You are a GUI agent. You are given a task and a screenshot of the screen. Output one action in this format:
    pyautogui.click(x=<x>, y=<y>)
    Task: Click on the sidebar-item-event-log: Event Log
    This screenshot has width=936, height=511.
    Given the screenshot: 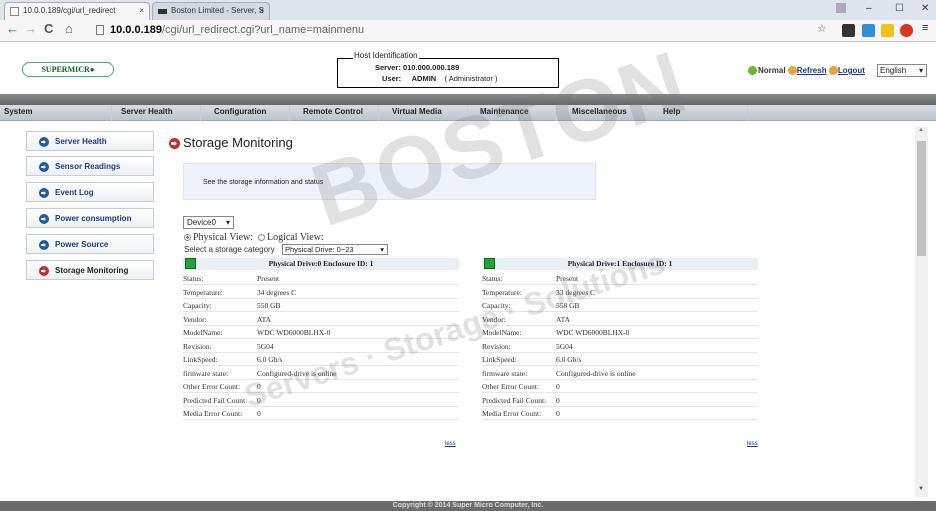 What is the action you would take?
    pyautogui.click(x=90, y=192)
    